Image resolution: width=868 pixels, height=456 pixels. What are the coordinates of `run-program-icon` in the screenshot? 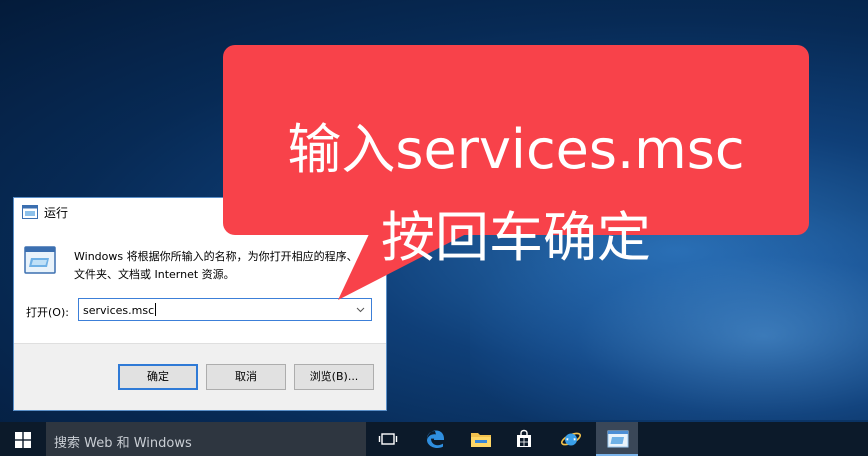 It's located at (40, 260).